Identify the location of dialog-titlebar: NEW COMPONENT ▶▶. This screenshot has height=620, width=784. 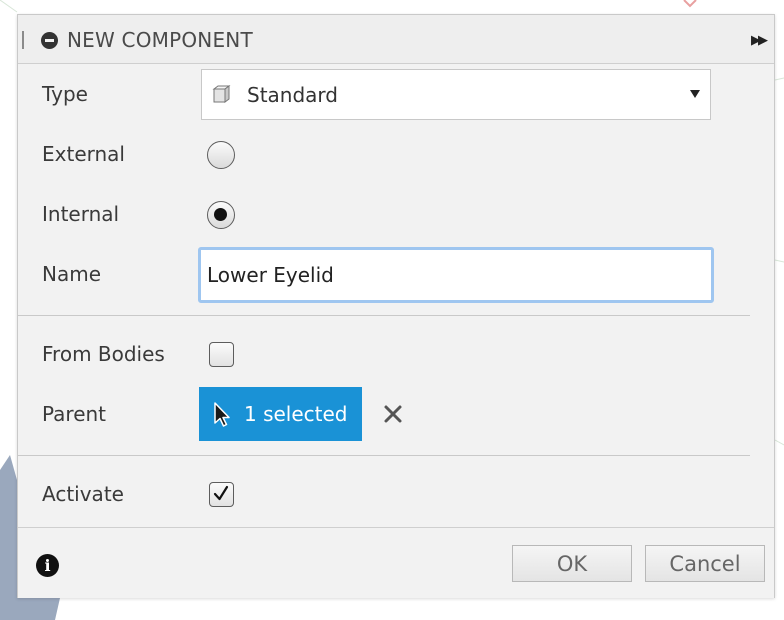
(396, 39).